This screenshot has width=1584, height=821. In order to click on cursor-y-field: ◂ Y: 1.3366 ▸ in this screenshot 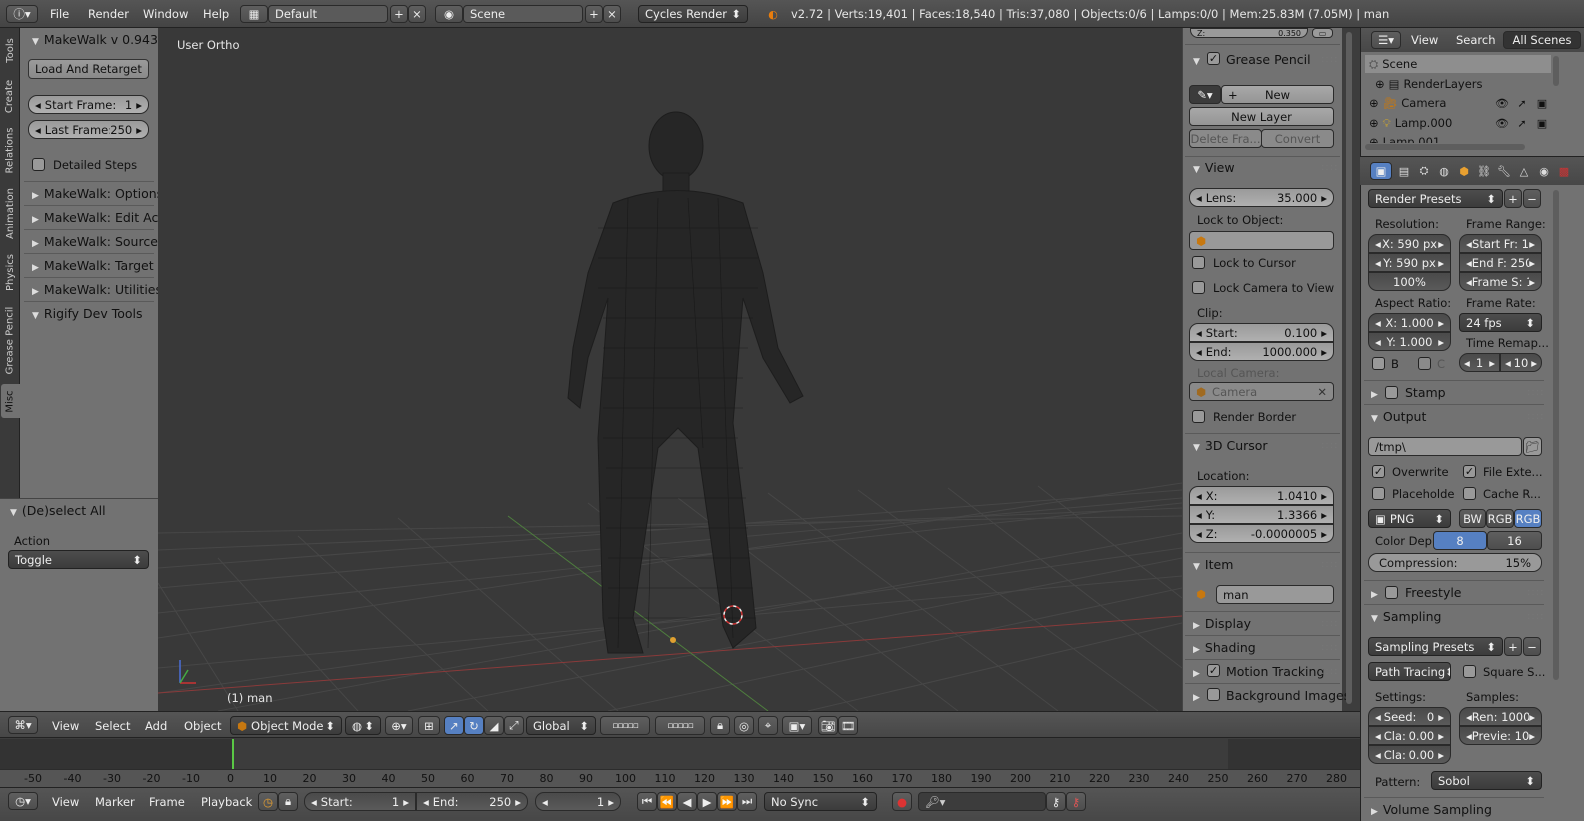, I will do `click(1261, 514)`.